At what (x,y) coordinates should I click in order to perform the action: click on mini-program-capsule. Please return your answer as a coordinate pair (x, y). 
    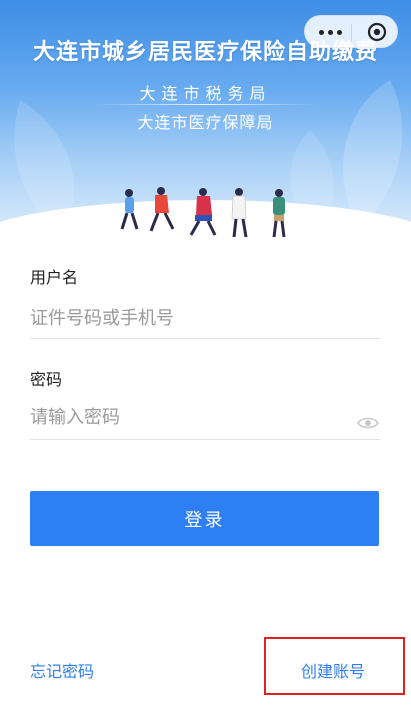
    Looking at the image, I should click on (351, 31).